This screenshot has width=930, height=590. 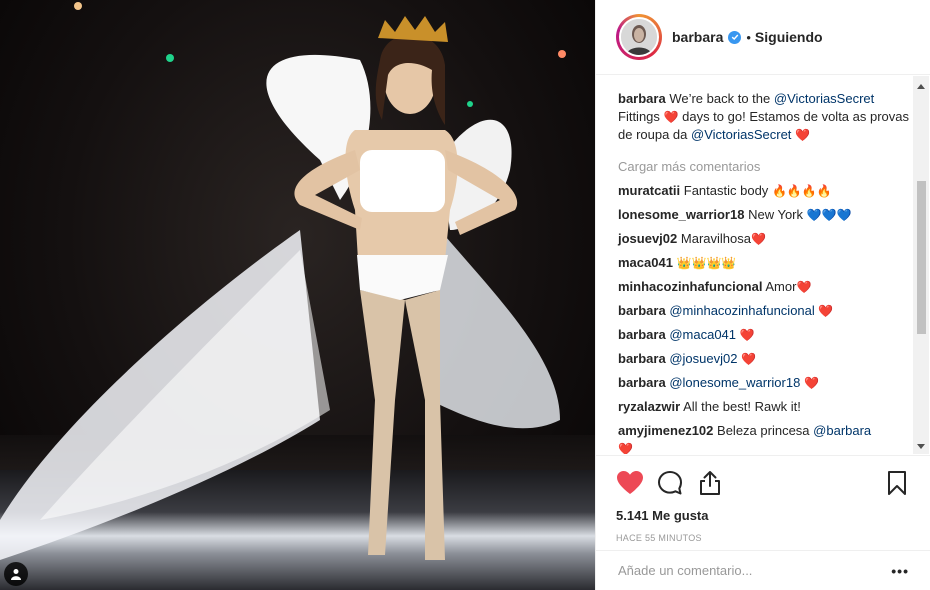 What do you see at coordinates (921, 86) in the screenshot?
I see `scroll-up-icon` at bounding box center [921, 86].